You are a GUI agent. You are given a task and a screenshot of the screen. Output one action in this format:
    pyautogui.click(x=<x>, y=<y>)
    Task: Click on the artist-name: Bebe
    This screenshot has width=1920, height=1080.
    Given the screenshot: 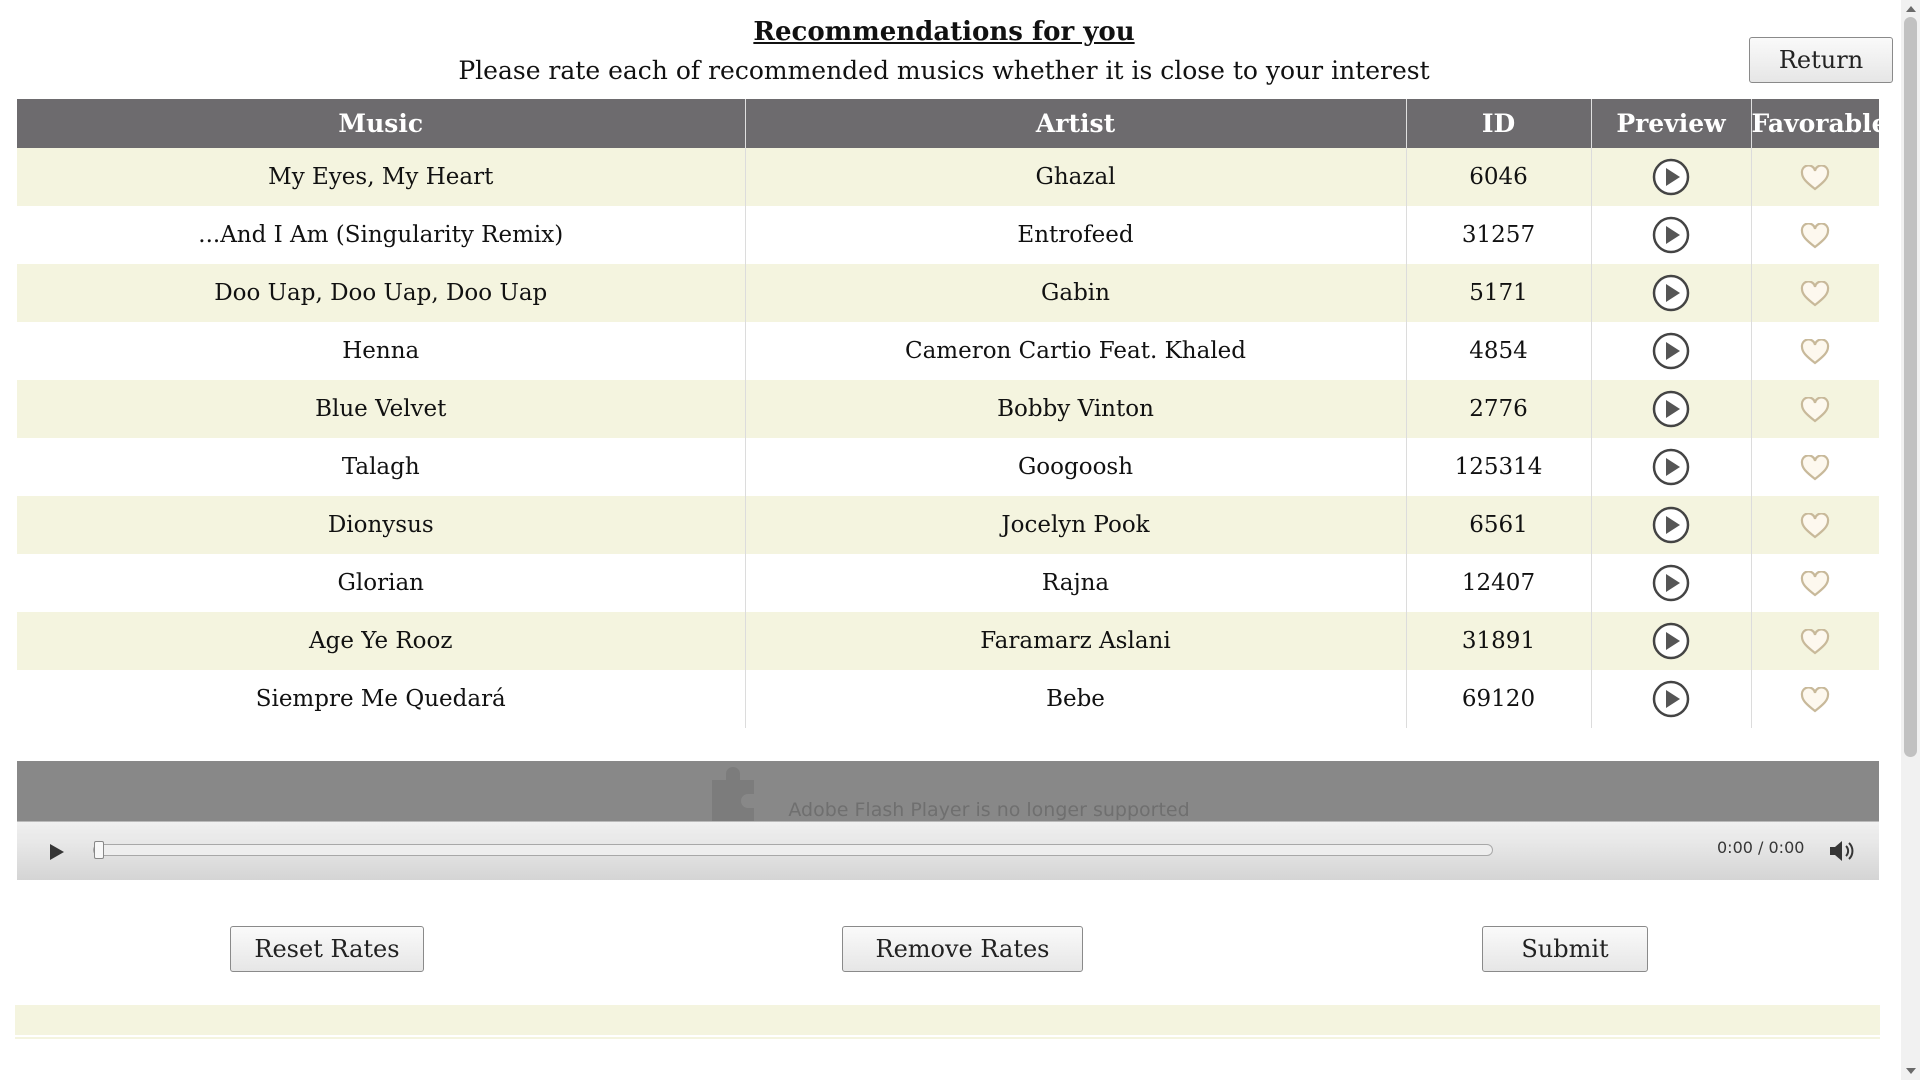 What is the action you would take?
    pyautogui.click(x=1076, y=699)
    